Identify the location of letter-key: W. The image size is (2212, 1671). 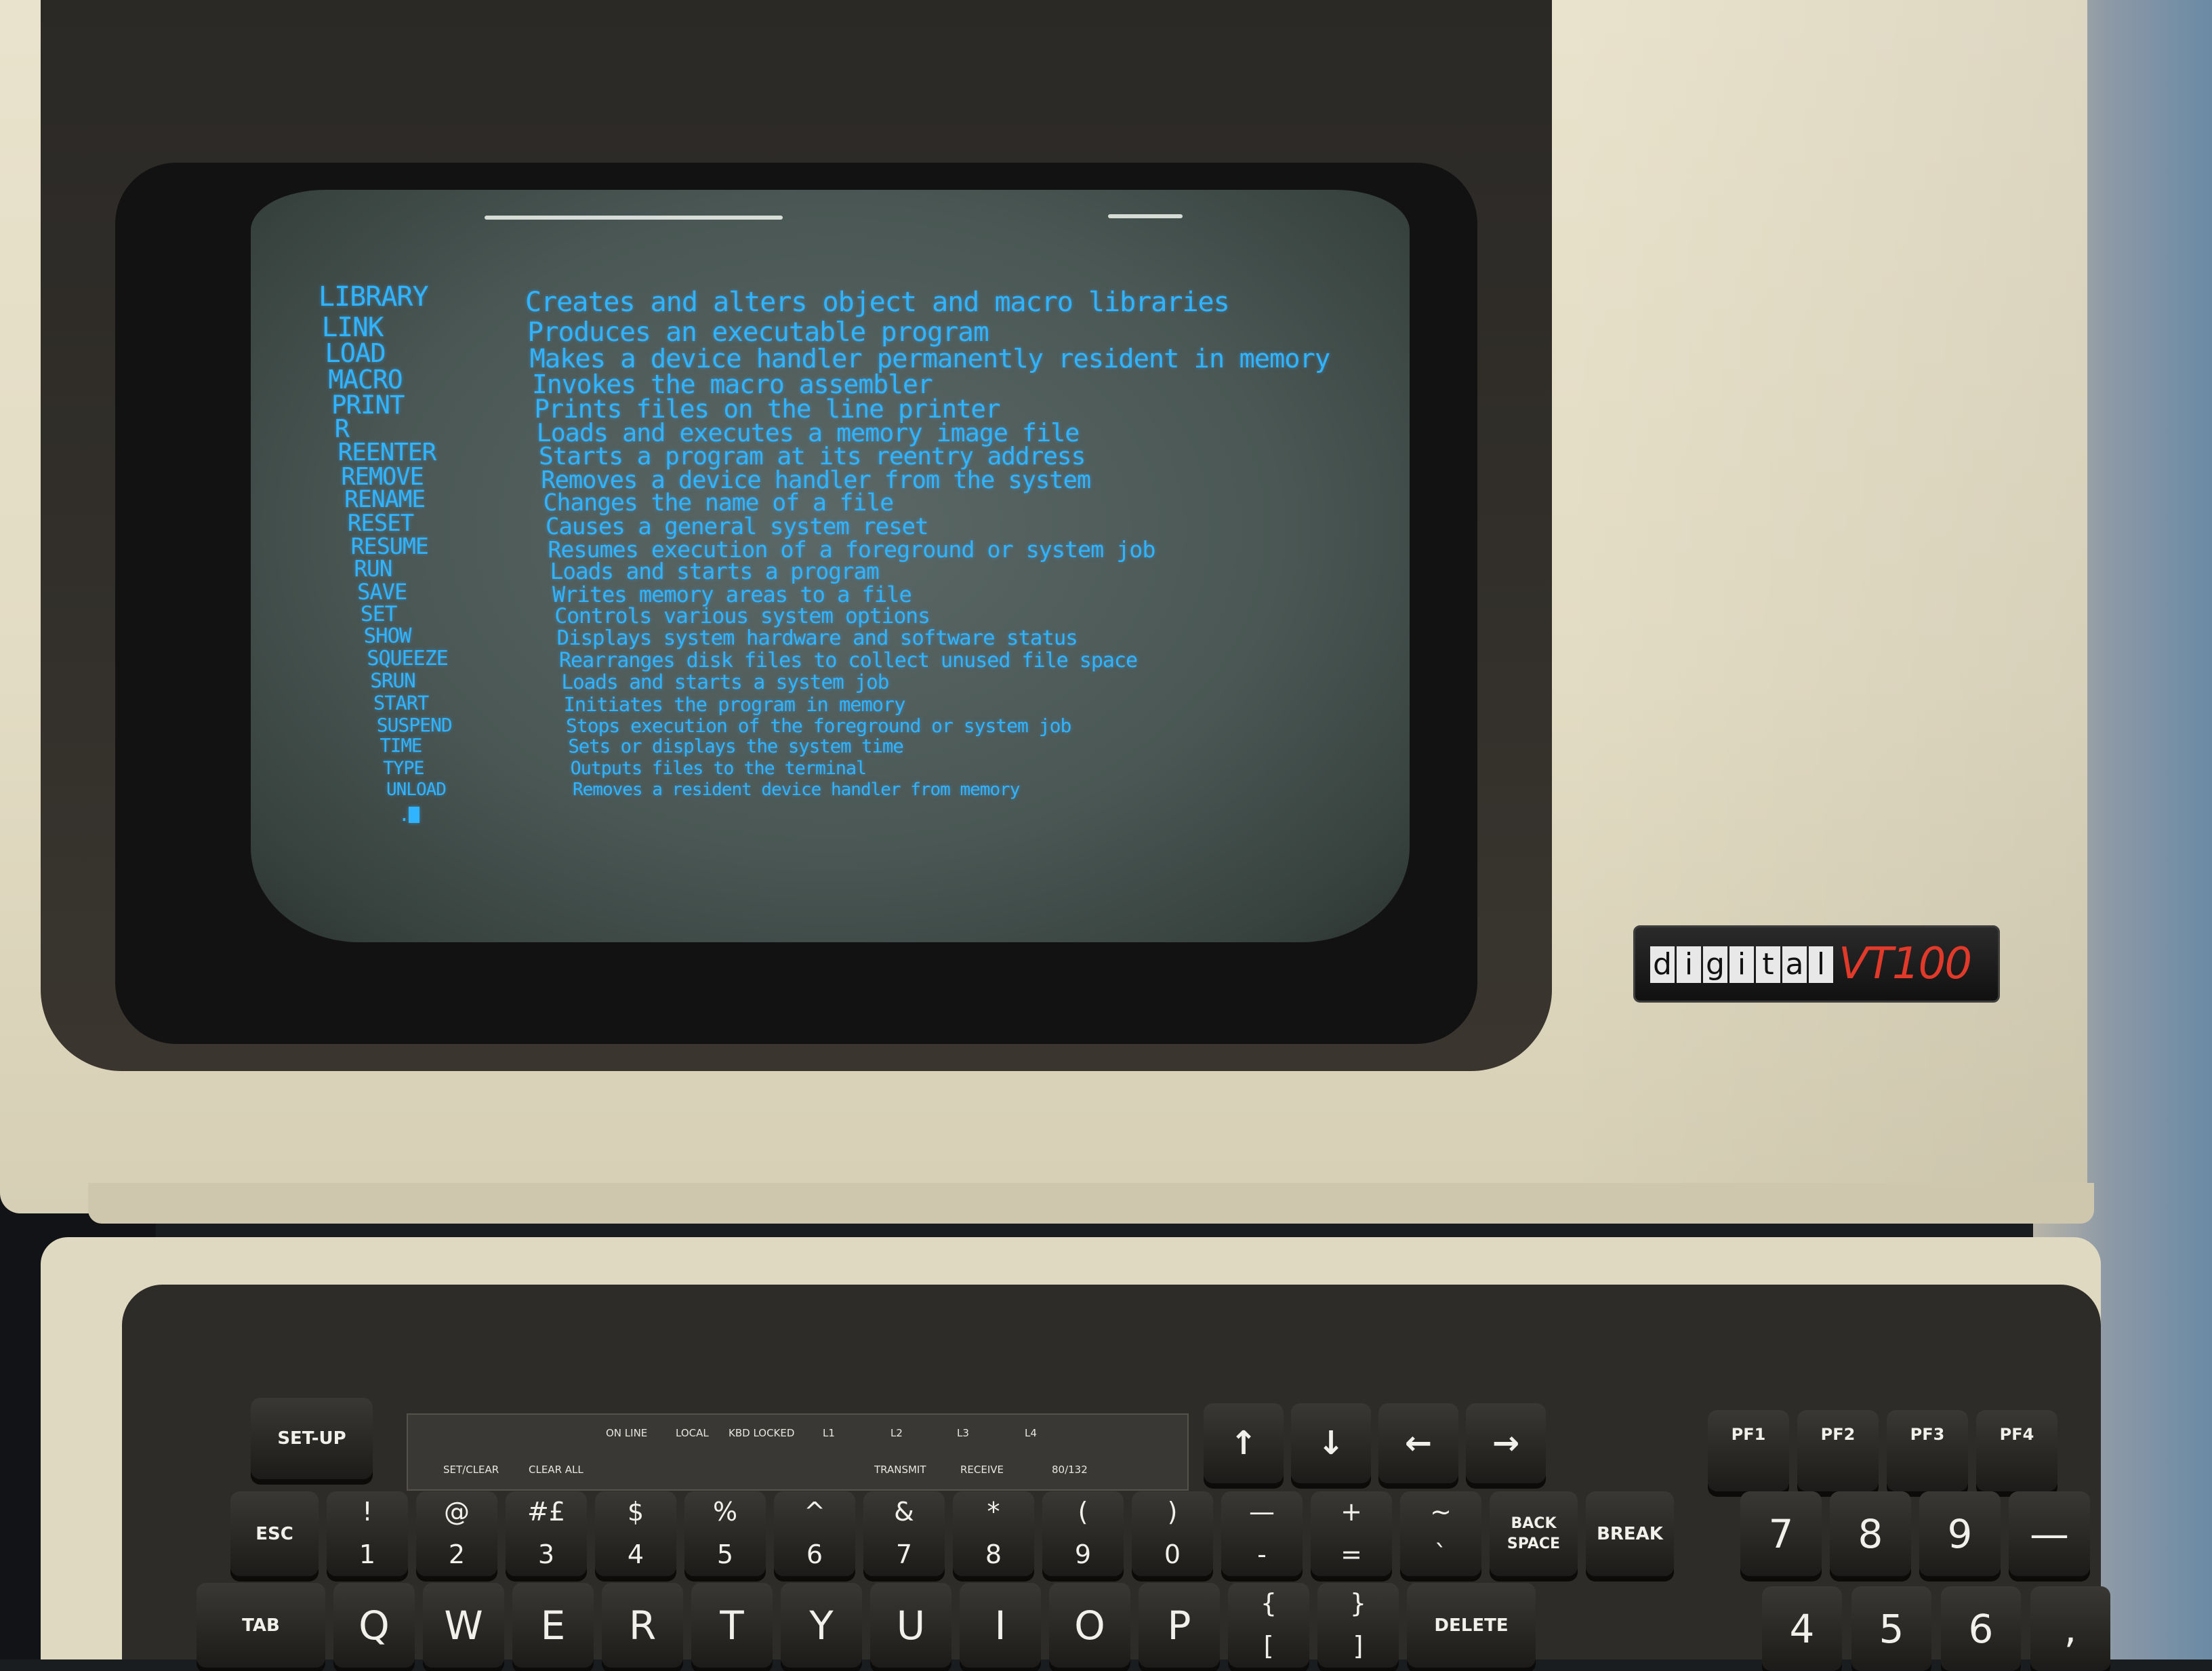
(463, 1625).